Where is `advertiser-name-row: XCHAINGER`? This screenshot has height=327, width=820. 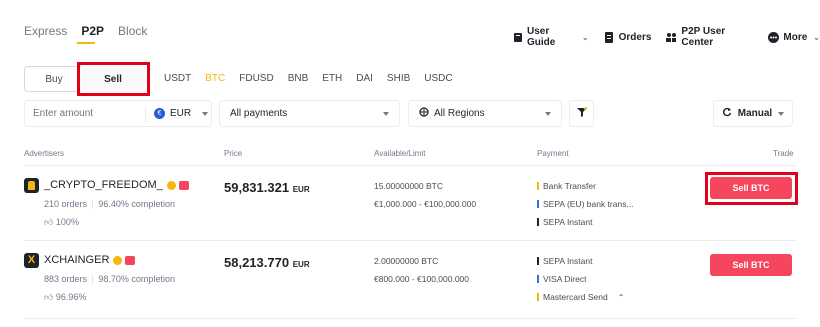
advertiser-name-row: XCHAINGER is located at coordinates (90, 260).